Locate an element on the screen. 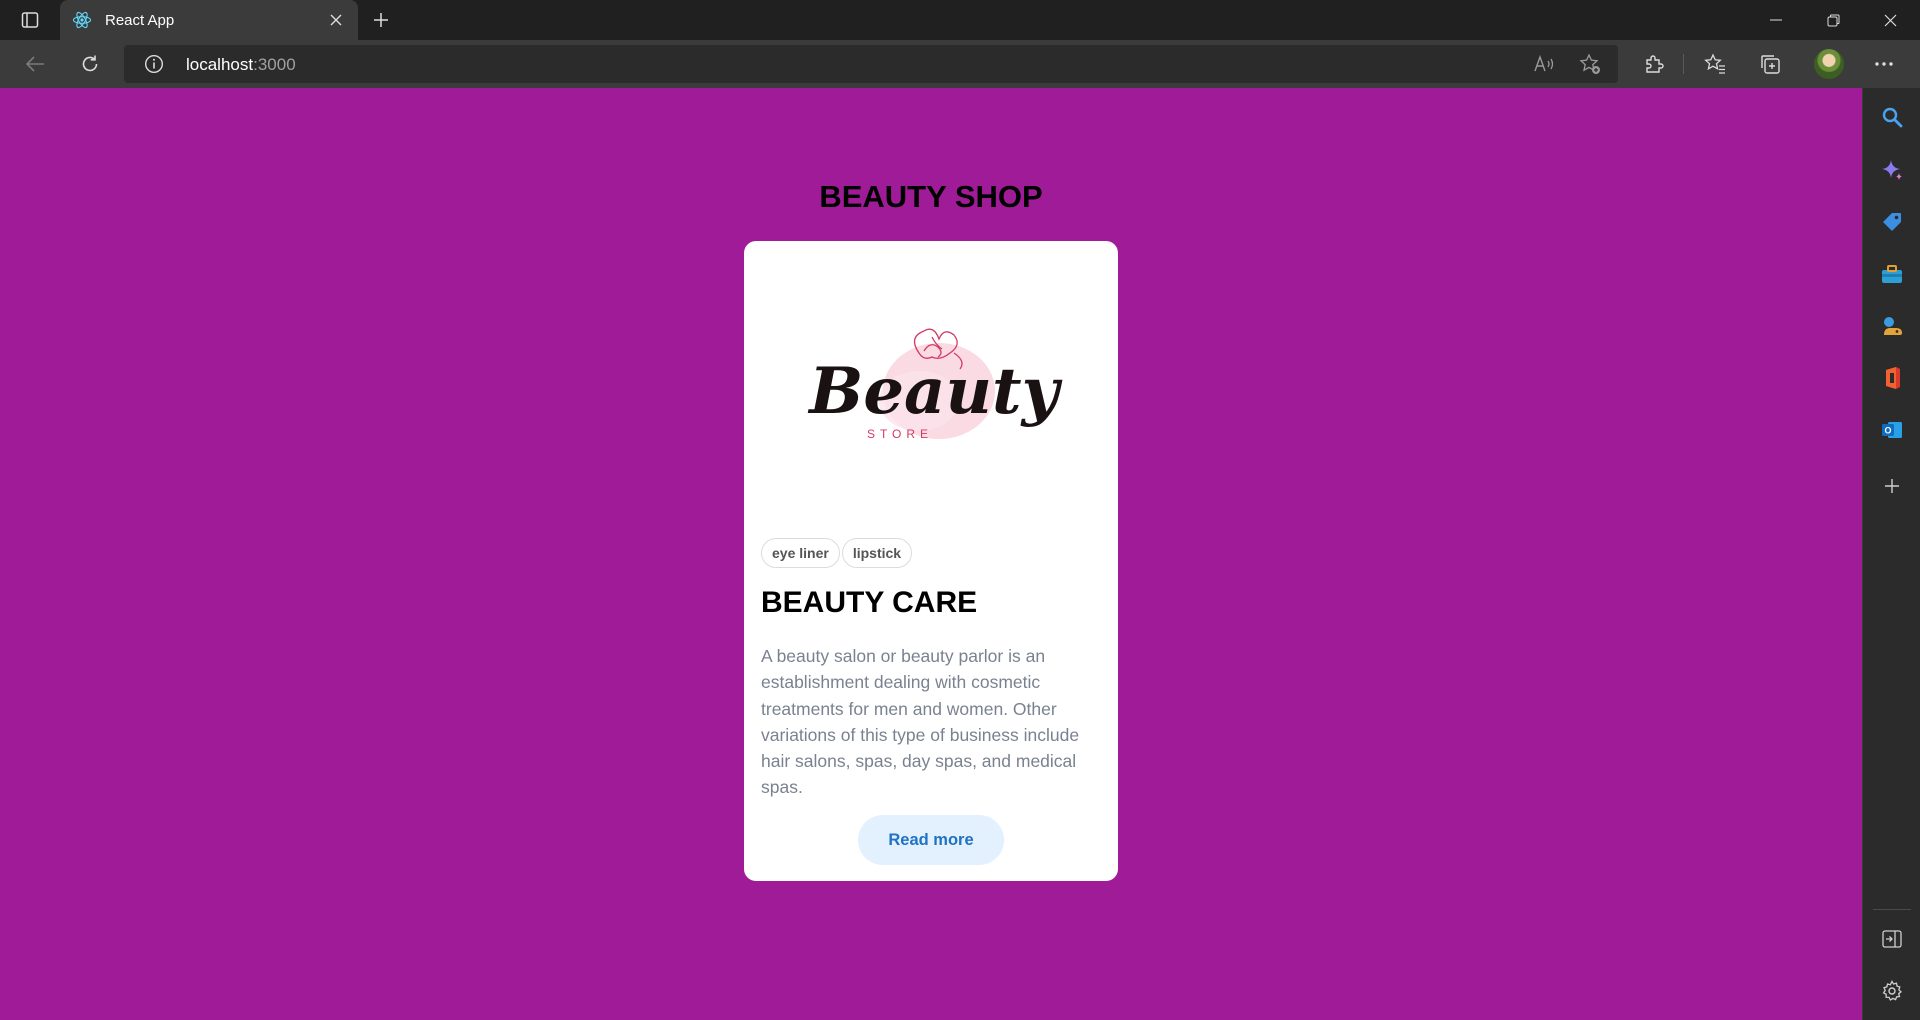 This screenshot has height=1020, width=1920. url-port: :3000 is located at coordinates (274, 64).